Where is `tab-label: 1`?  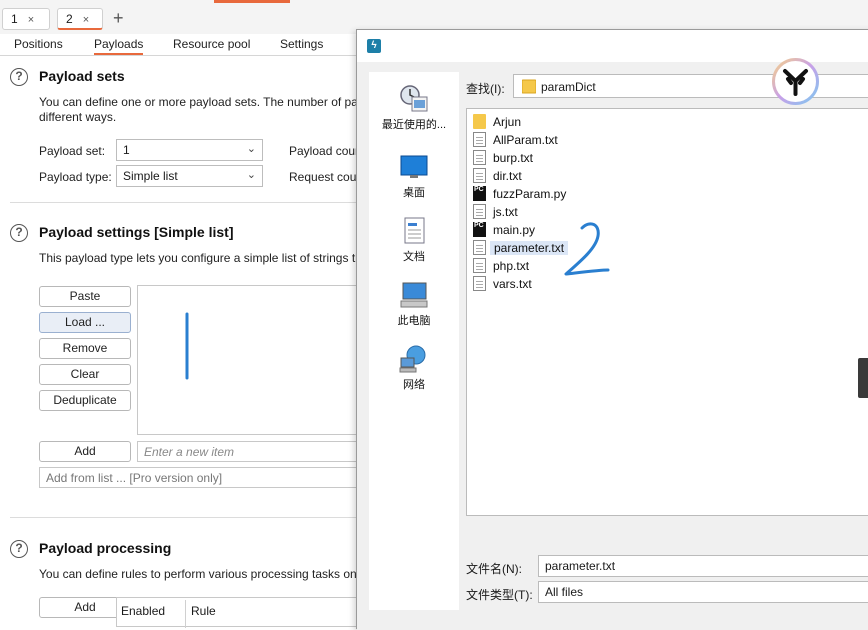
tab-label: 1 is located at coordinates (14, 19).